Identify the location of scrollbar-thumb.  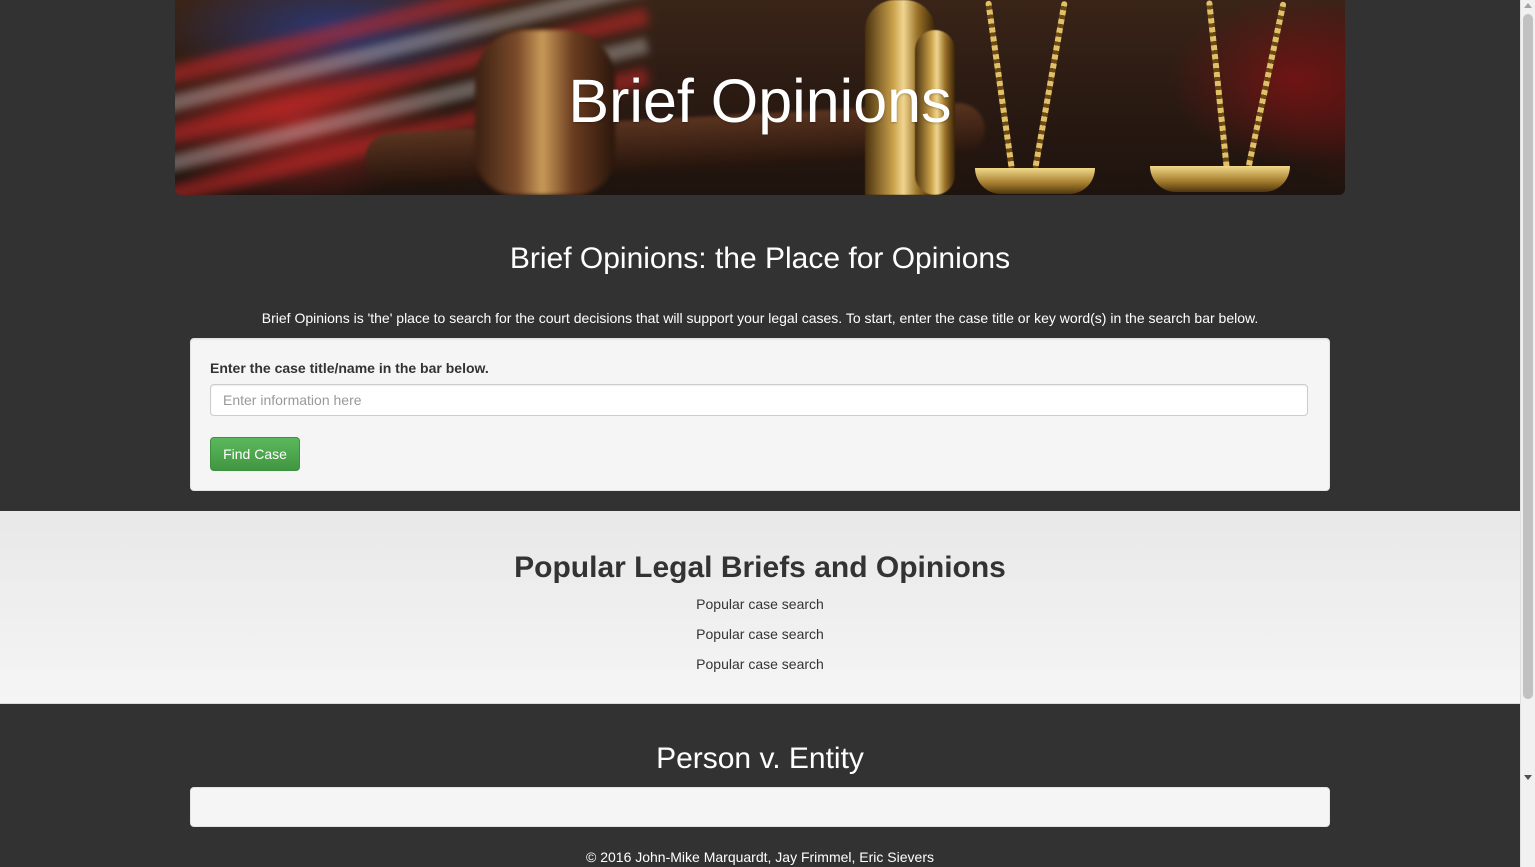
(1528, 356).